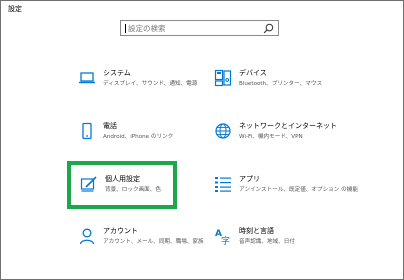 The width and height of the screenshot is (404, 280). I want to click on laptop-icon, so click(87, 78).